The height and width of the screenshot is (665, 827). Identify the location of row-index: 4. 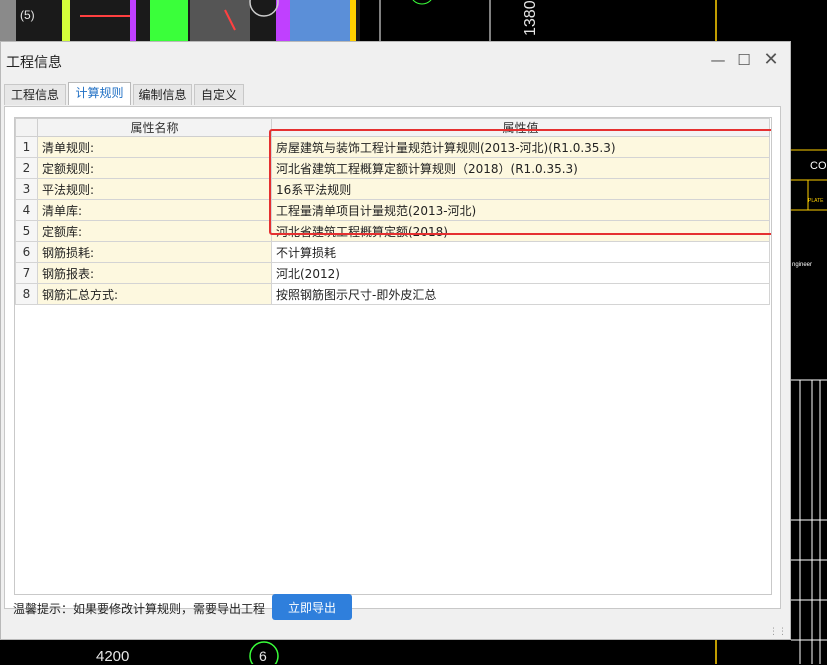
(26, 210).